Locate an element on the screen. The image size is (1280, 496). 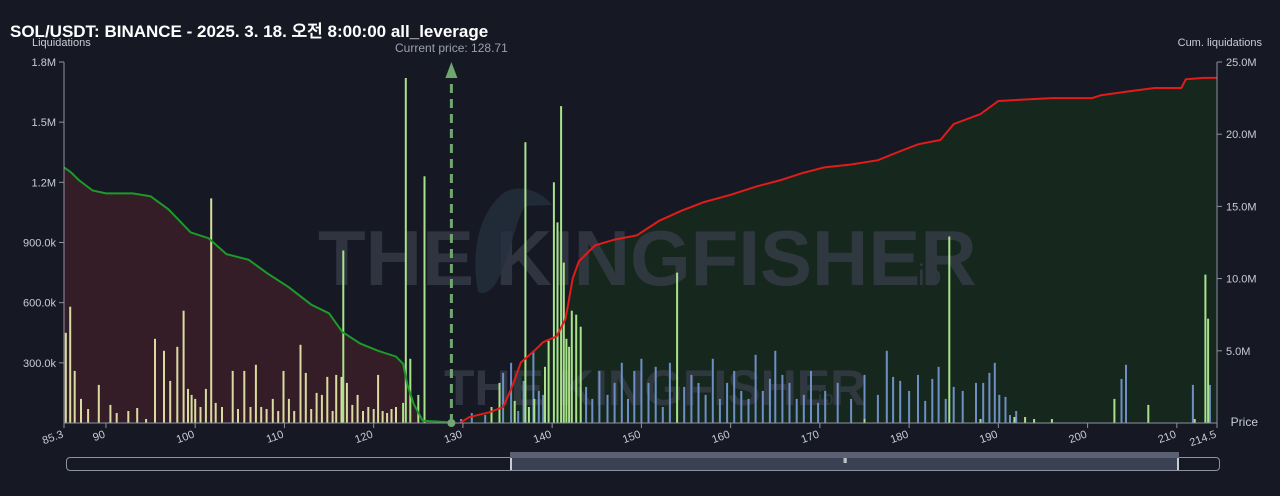
range-scrollbar: III is located at coordinates (643, 461).